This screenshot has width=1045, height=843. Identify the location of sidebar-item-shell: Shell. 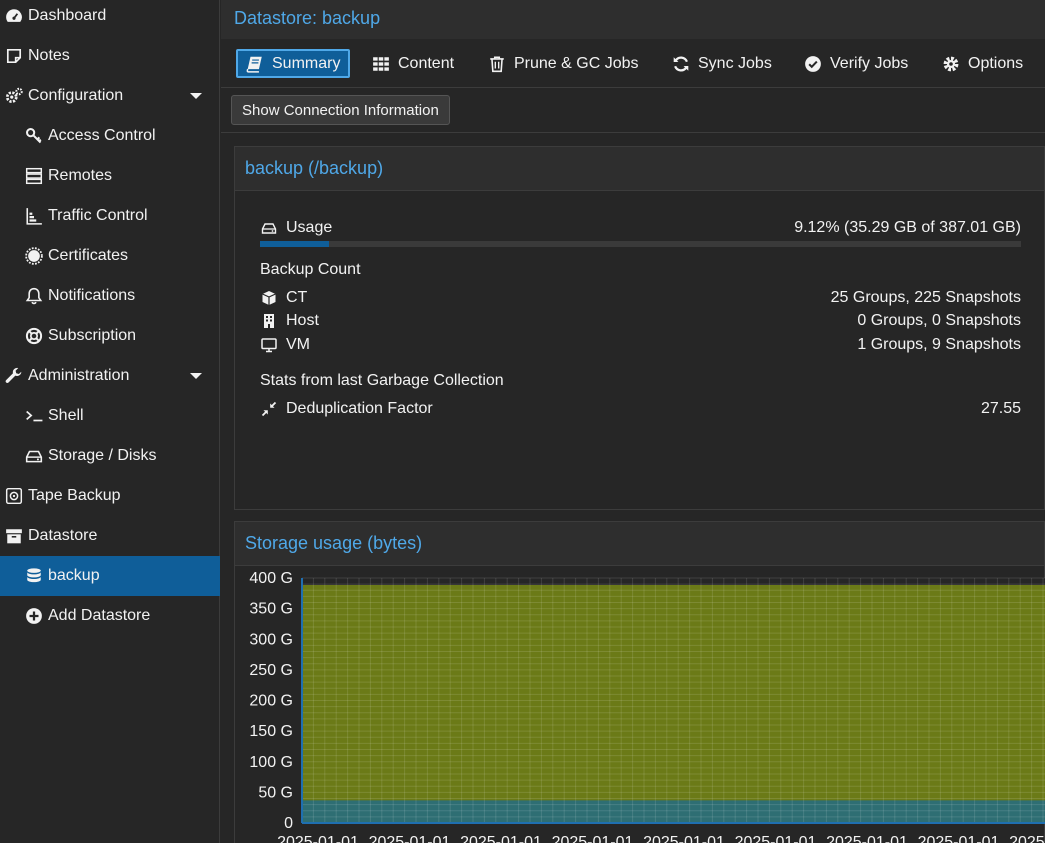
(110, 416).